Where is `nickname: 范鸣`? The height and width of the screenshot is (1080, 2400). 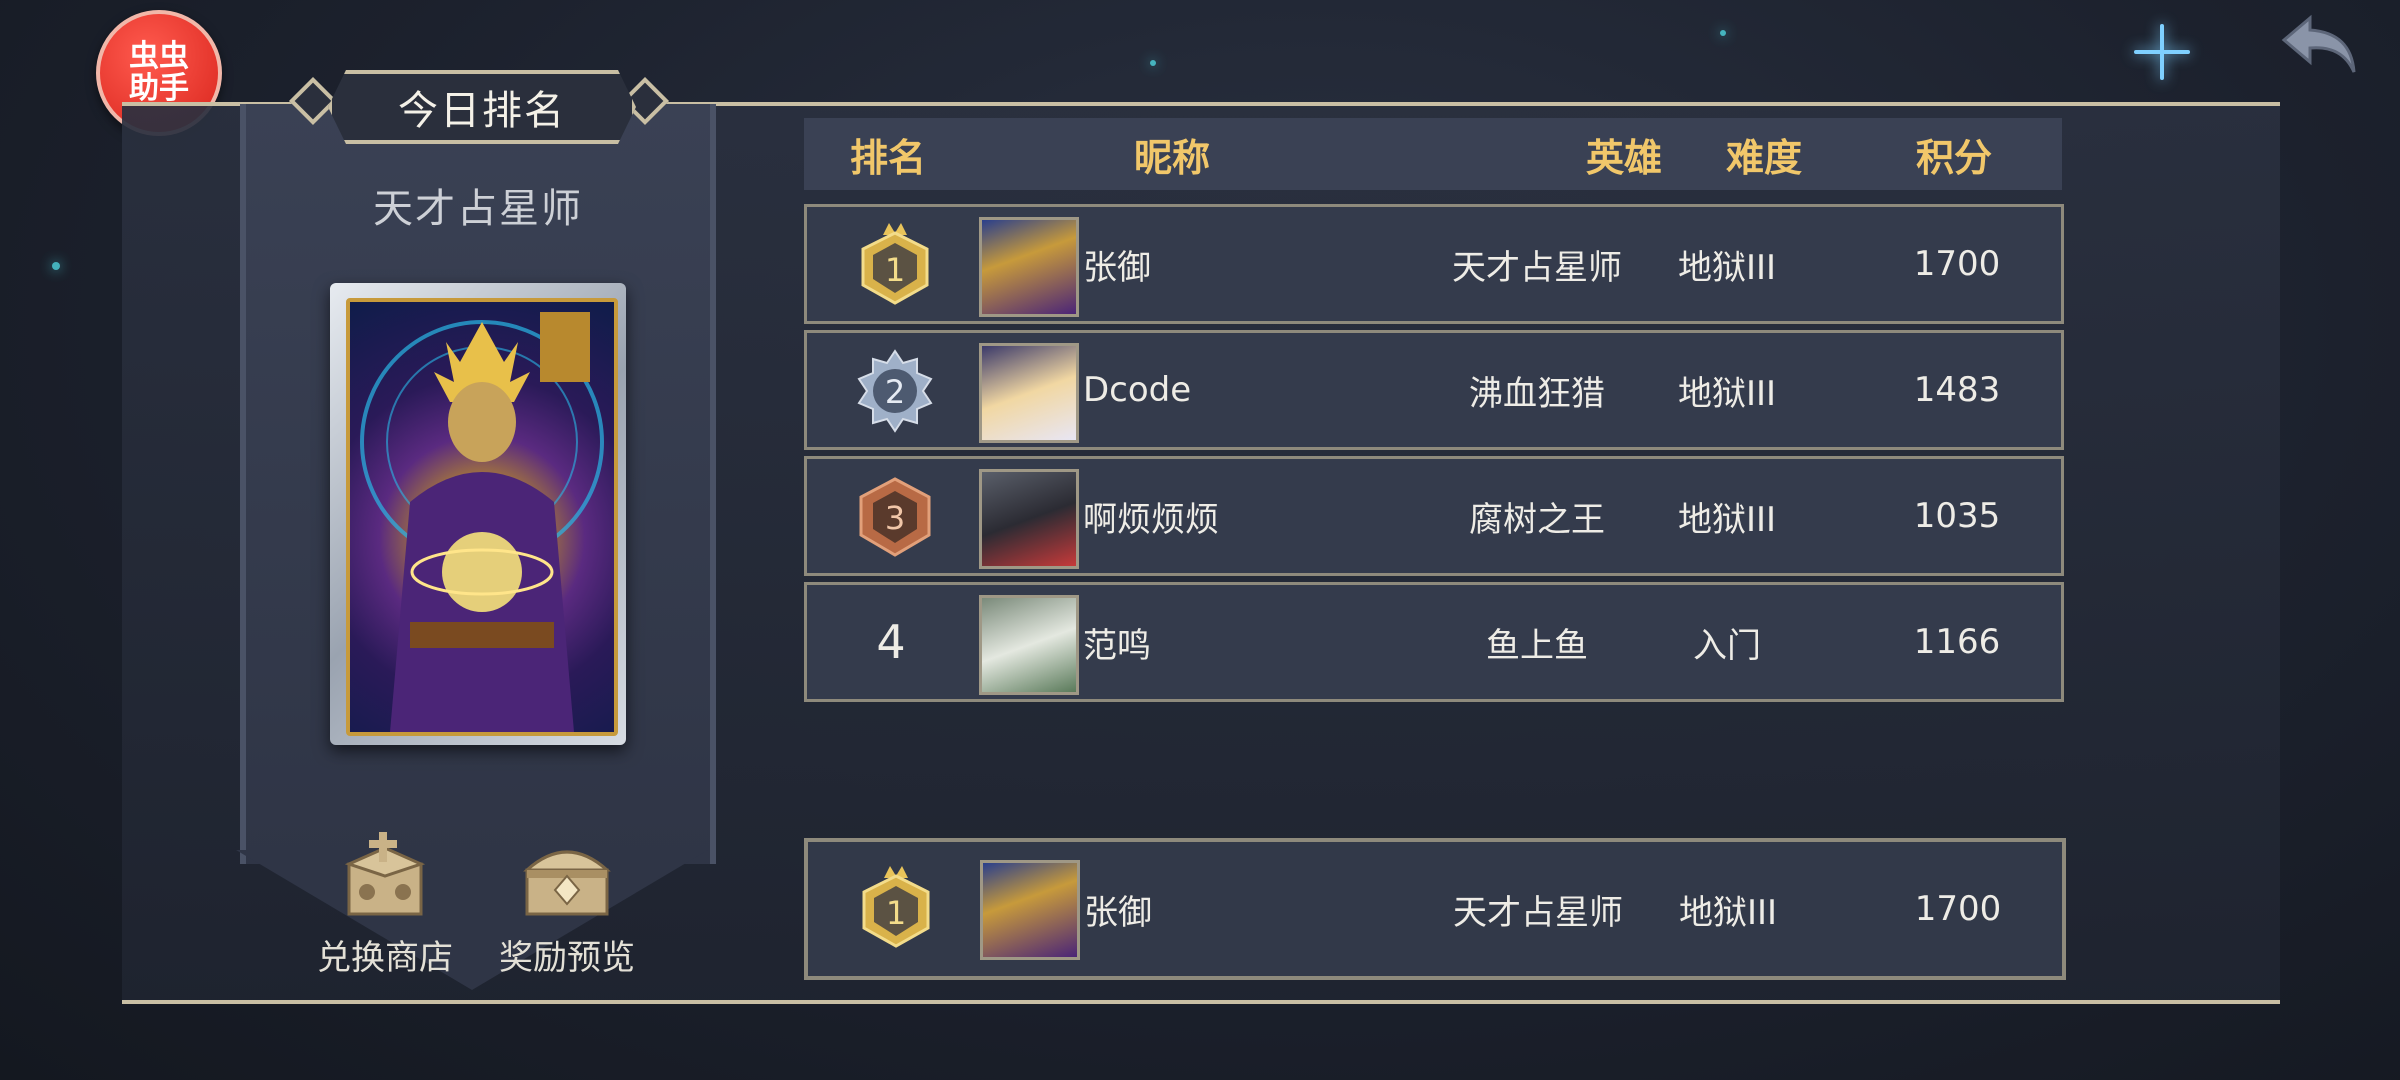 nickname: 范鸣 is located at coordinates (1117, 645).